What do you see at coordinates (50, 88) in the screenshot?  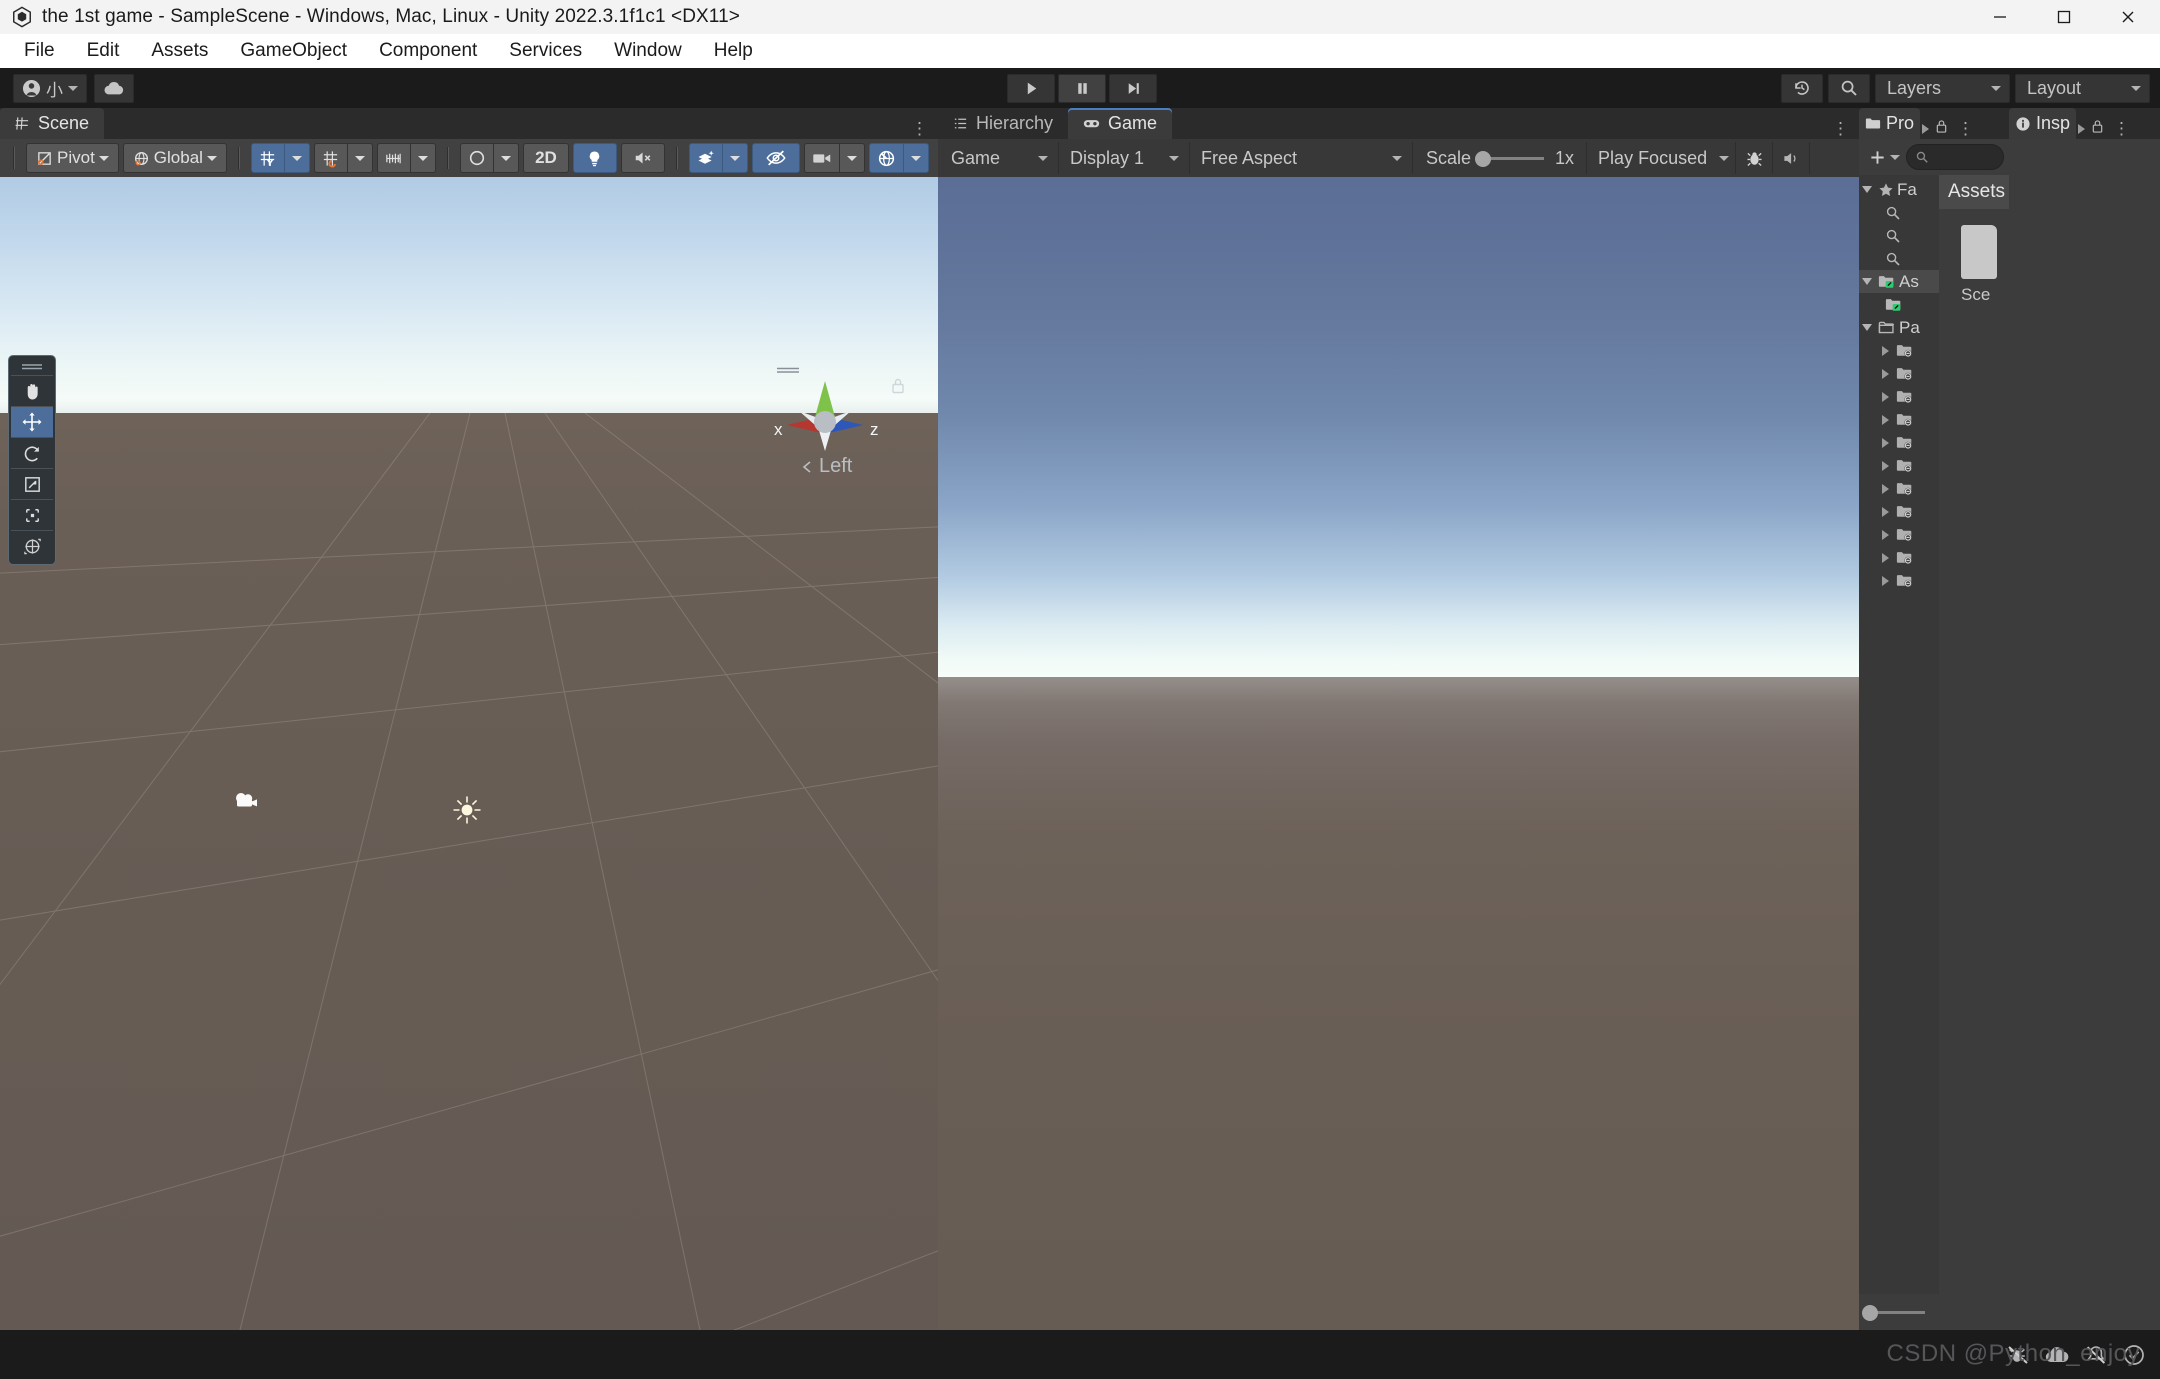 I see `account-dropdown: 小` at bounding box center [50, 88].